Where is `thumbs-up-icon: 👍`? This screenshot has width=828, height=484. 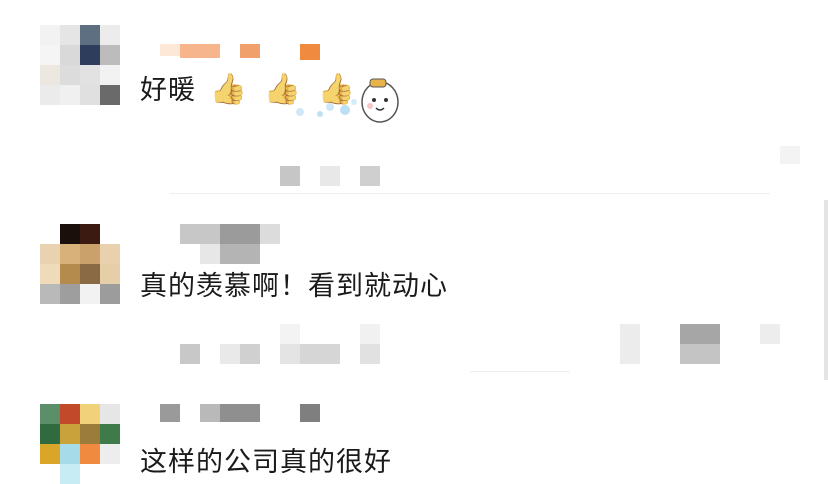
thumbs-up-icon: 👍 is located at coordinates (228, 89).